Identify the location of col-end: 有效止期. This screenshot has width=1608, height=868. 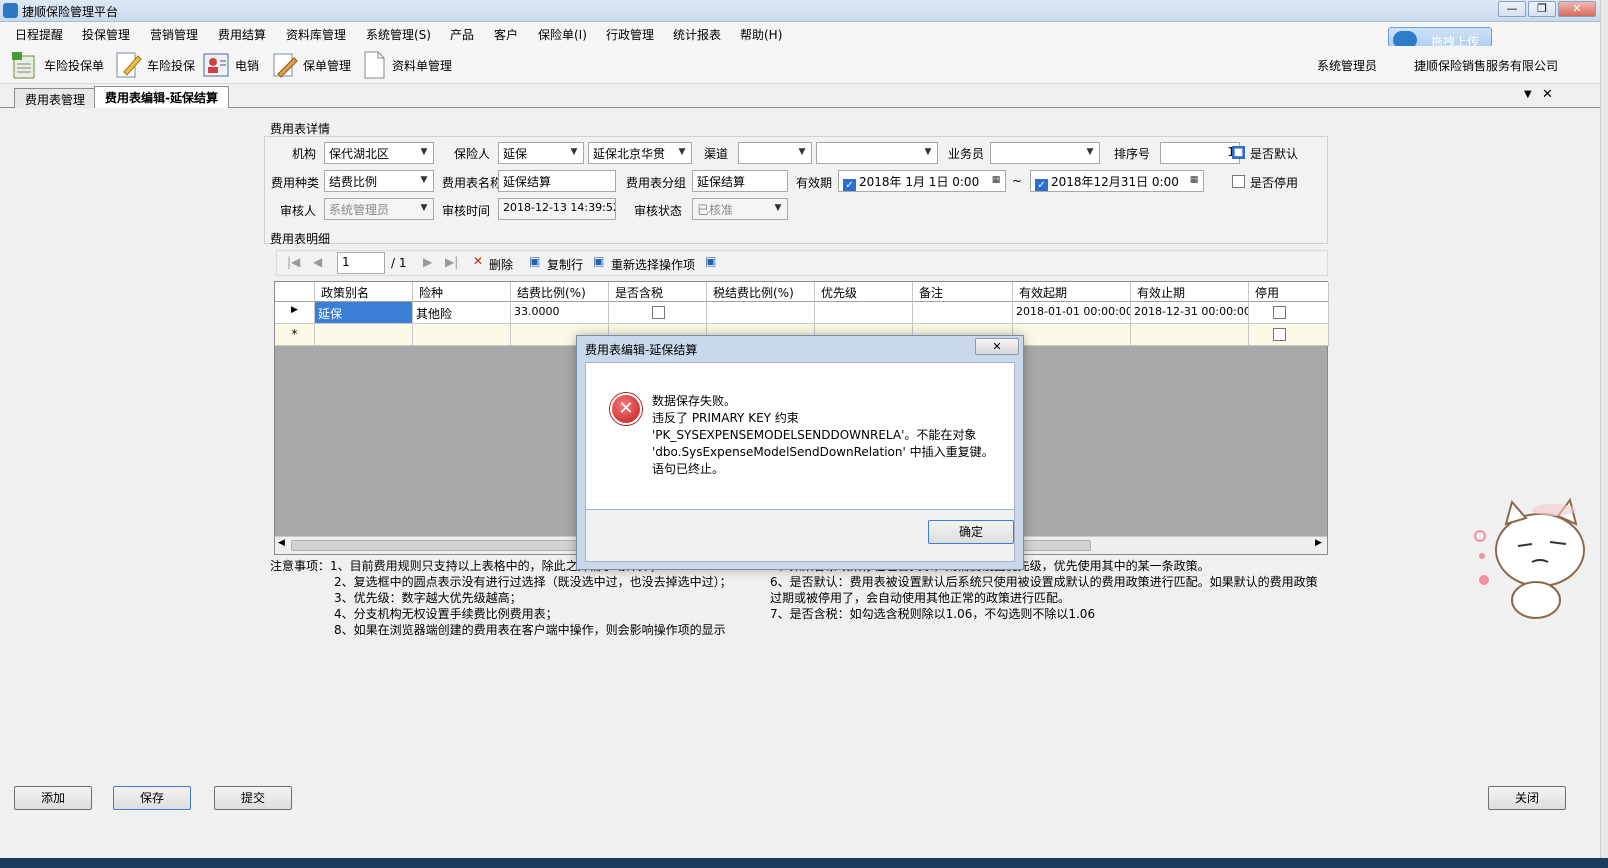
(1190, 292).